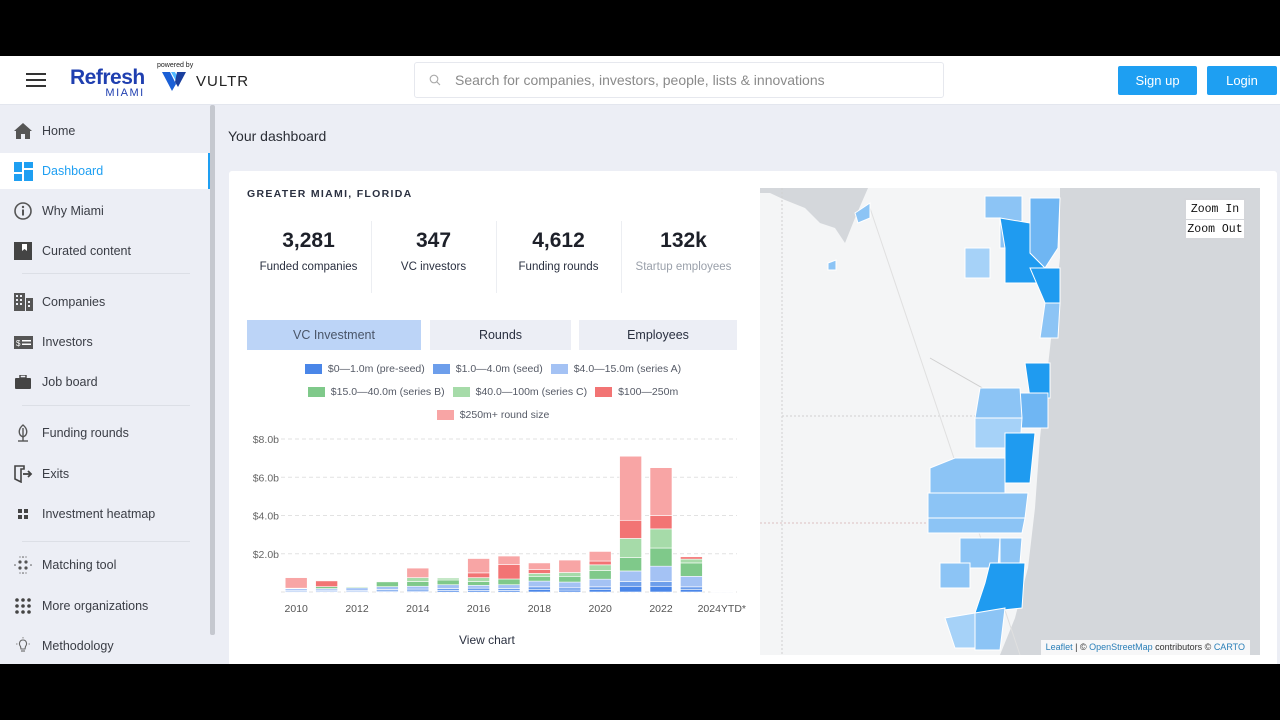 The width and height of the screenshot is (1280, 720). I want to click on stat-funded-companies: 3,281 Funded companies, so click(308, 256).